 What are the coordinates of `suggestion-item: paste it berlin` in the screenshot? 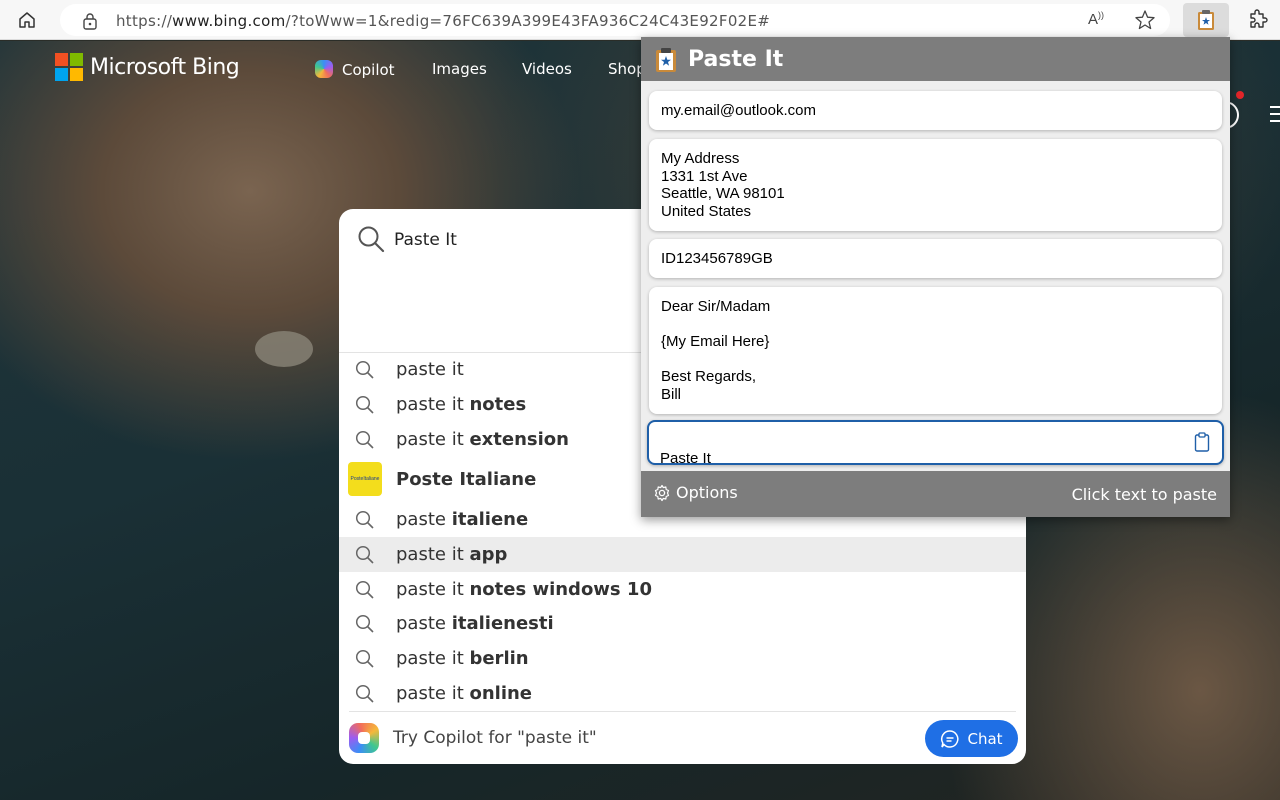 It's located at (682, 658).